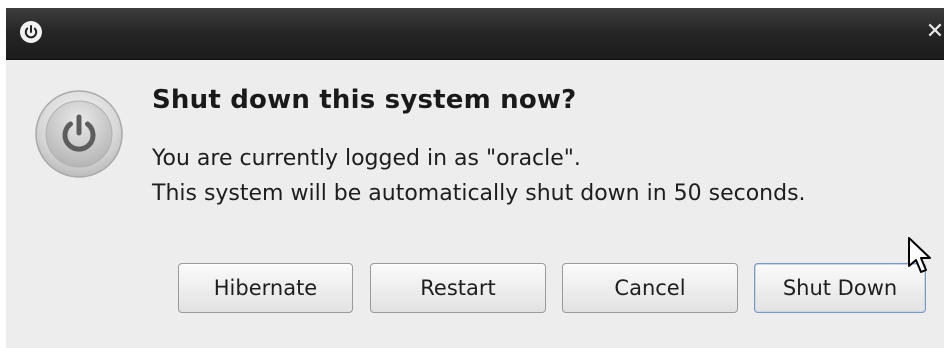 The width and height of the screenshot is (944, 348). What do you see at coordinates (31, 32) in the screenshot?
I see `power-icon` at bounding box center [31, 32].